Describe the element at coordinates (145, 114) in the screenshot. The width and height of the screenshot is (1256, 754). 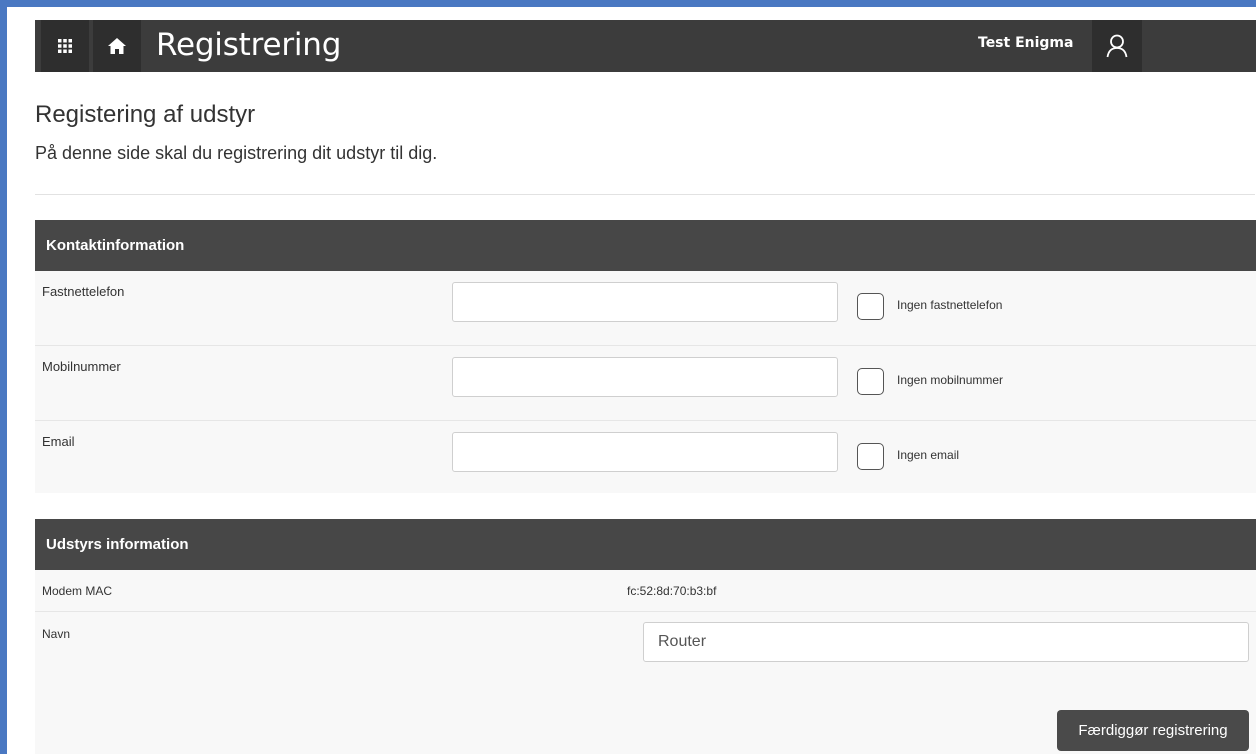
I see `page-title: Registering af udstyr` at that location.